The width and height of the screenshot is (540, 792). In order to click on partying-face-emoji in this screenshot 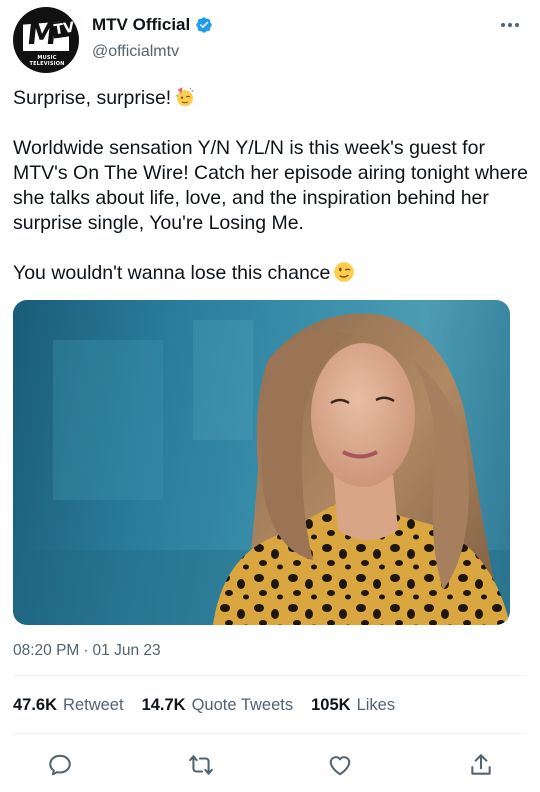, I will do `click(185, 97)`.